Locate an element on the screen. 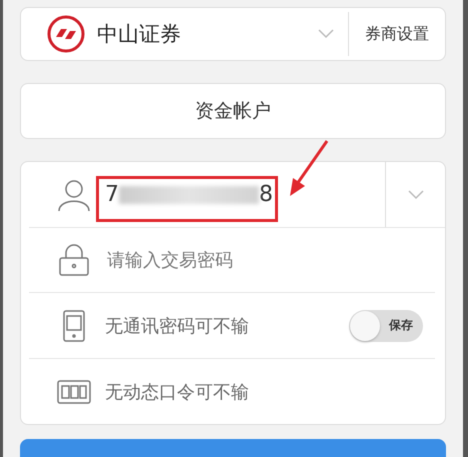 This screenshot has height=457, width=468. option-label: 无动态口令可不输 is located at coordinates (177, 392).